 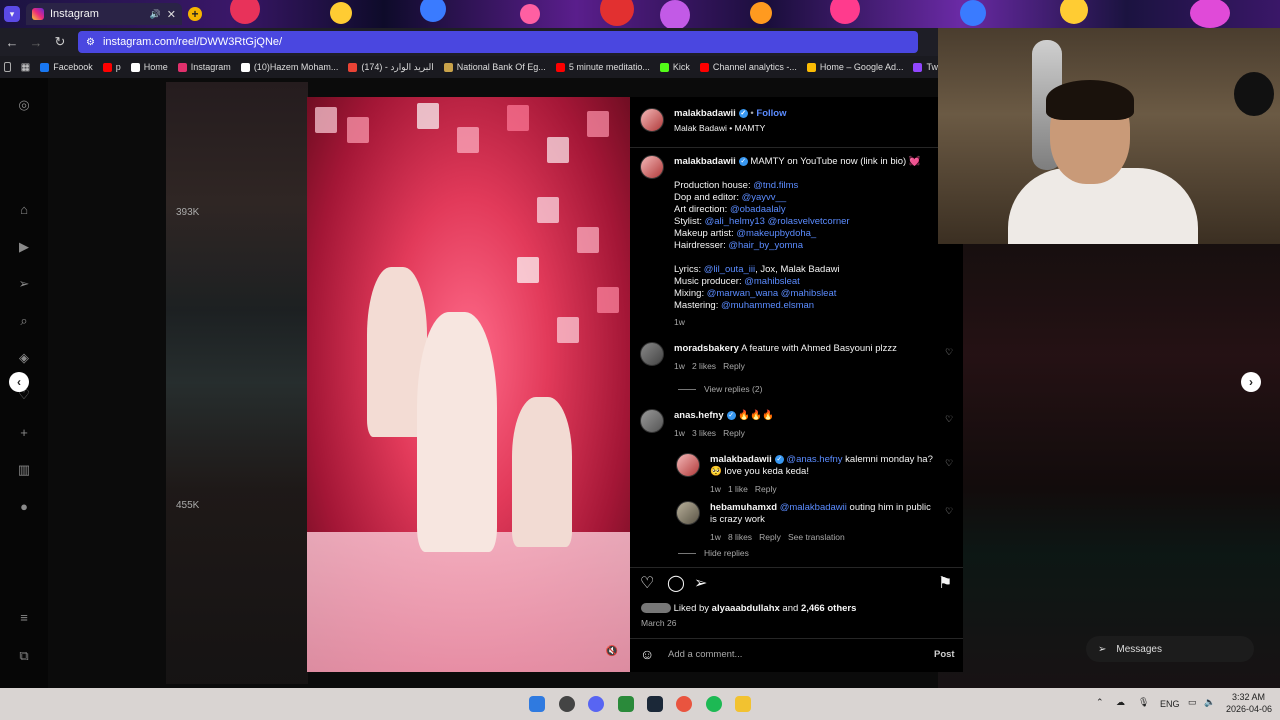 What do you see at coordinates (767, 305) in the screenshot?
I see `credit-mention-link: @muhammed.elsman` at bounding box center [767, 305].